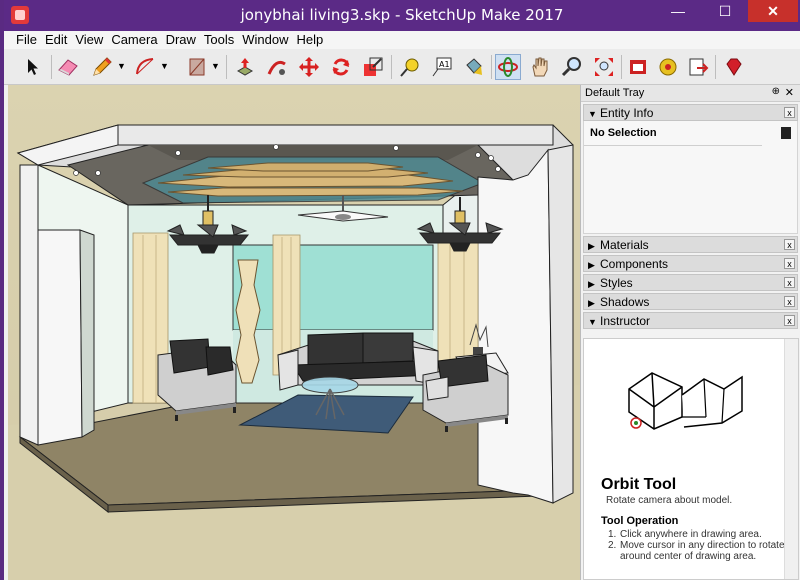  Describe the element at coordinates (615, 93) in the screenshot. I see `tray-title: Default Tray` at that location.